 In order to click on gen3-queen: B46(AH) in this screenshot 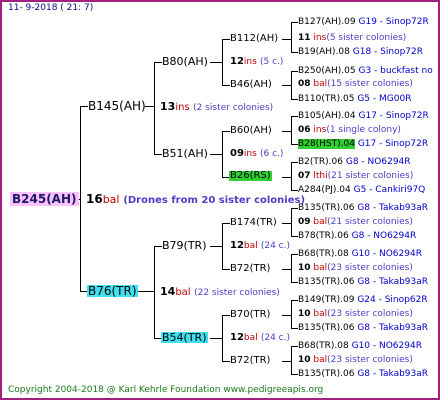, I will do `click(251, 85)`.